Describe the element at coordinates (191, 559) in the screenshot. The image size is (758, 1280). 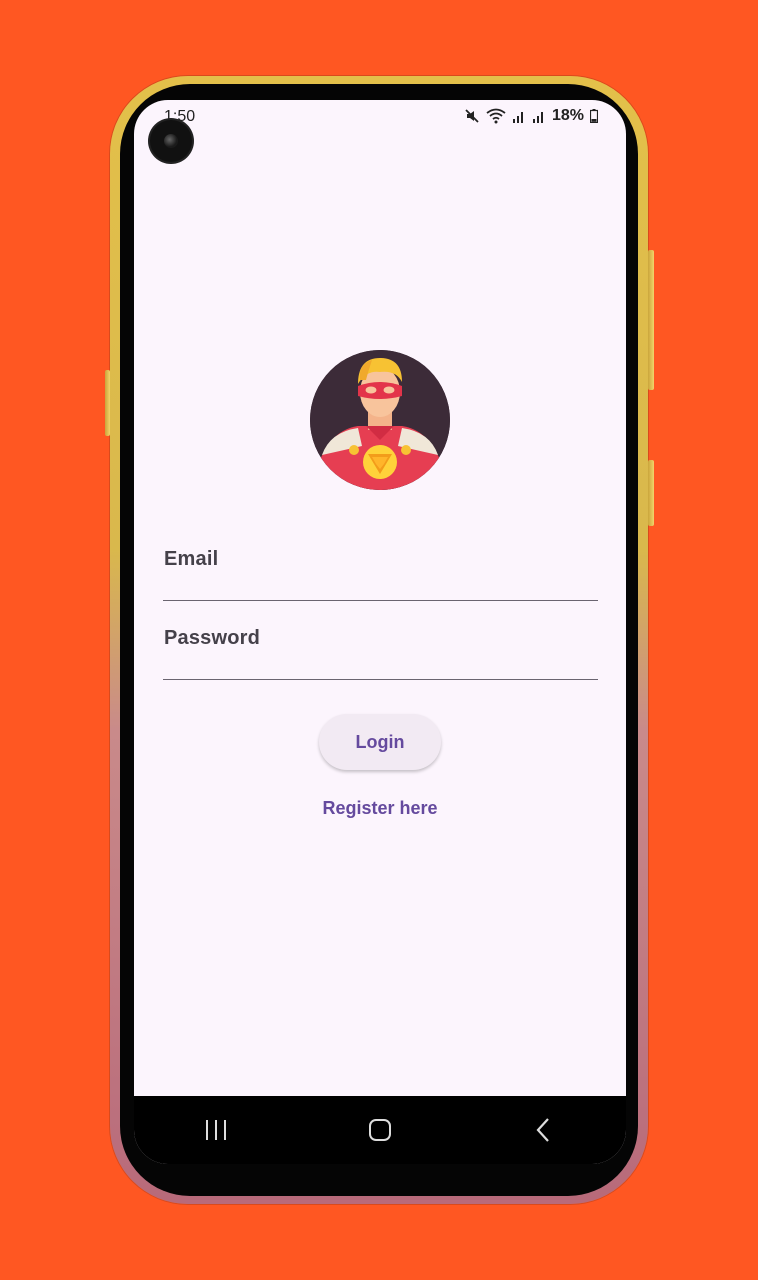
I see `email-label: Email` at that location.